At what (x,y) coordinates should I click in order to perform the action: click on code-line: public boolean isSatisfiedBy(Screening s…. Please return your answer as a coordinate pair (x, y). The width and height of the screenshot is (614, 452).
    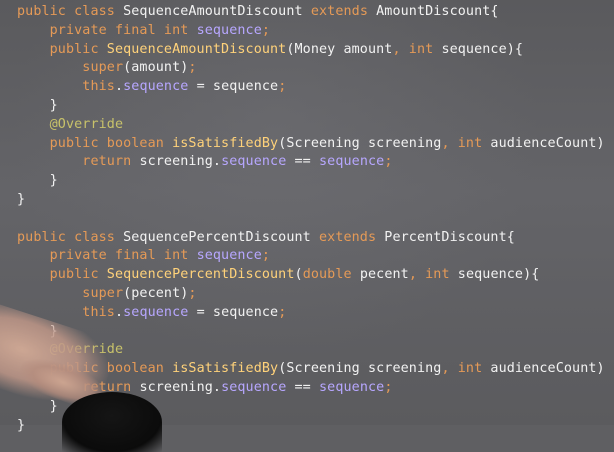
    Looking at the image, I should click on (315, 144).